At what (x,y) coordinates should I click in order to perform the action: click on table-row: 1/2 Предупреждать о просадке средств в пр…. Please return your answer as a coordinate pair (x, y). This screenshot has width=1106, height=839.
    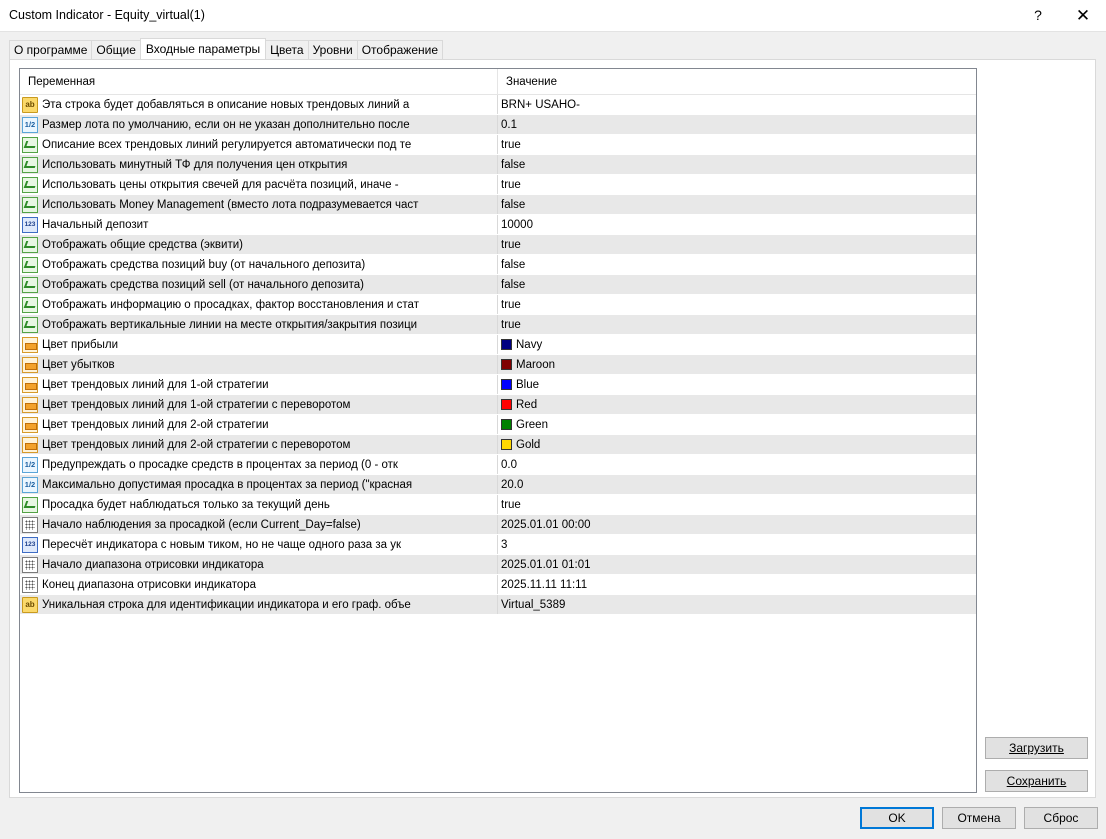
    Looking at the image, I should click on (498, 465).